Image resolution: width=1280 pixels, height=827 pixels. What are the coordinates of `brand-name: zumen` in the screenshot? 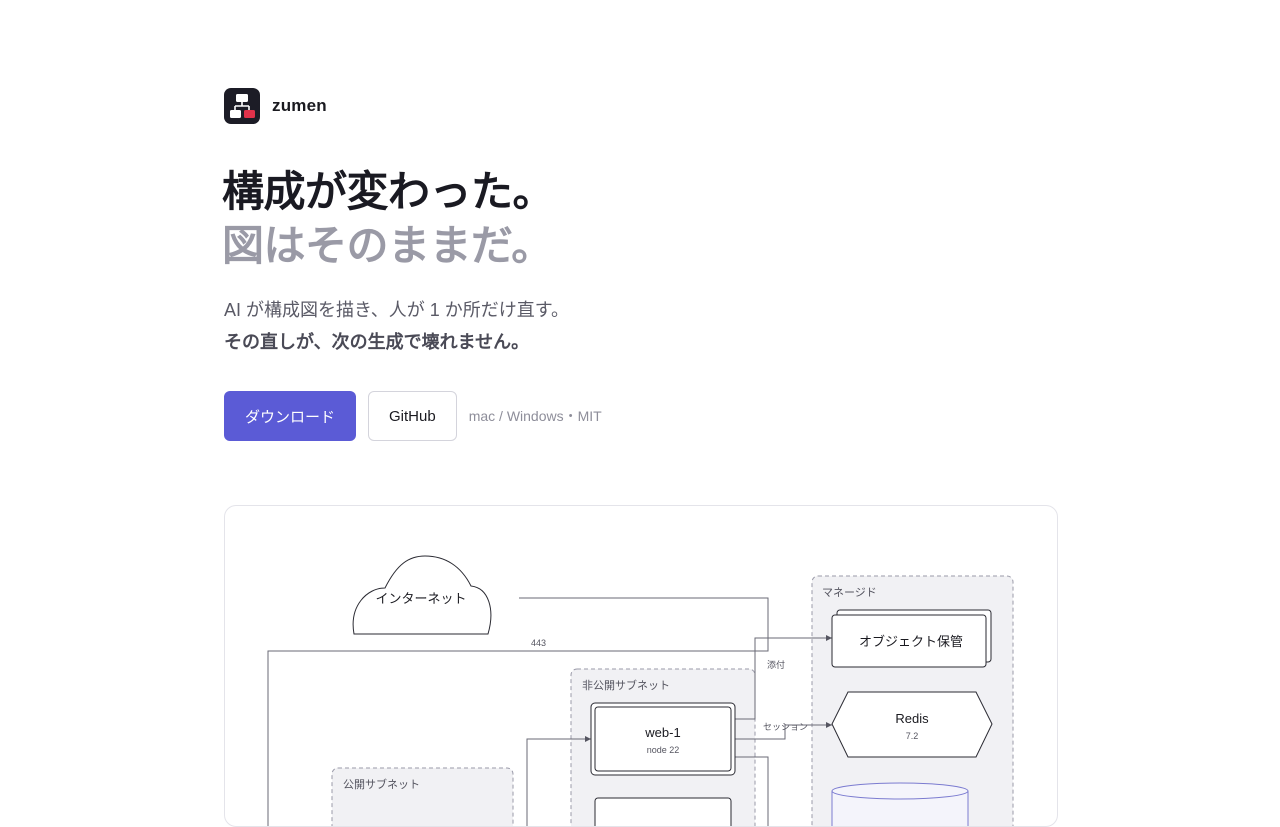 It's located at (299, 105).